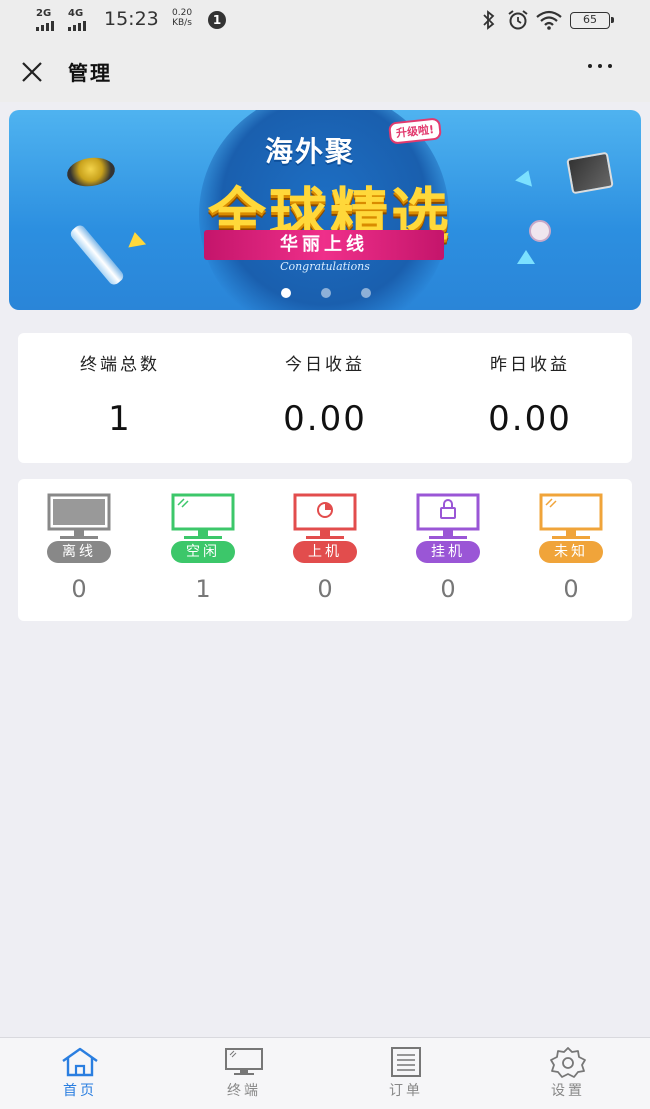 This screenshot has height=1109, width=650. I want to click on status-count: 1, so click(203, 589).